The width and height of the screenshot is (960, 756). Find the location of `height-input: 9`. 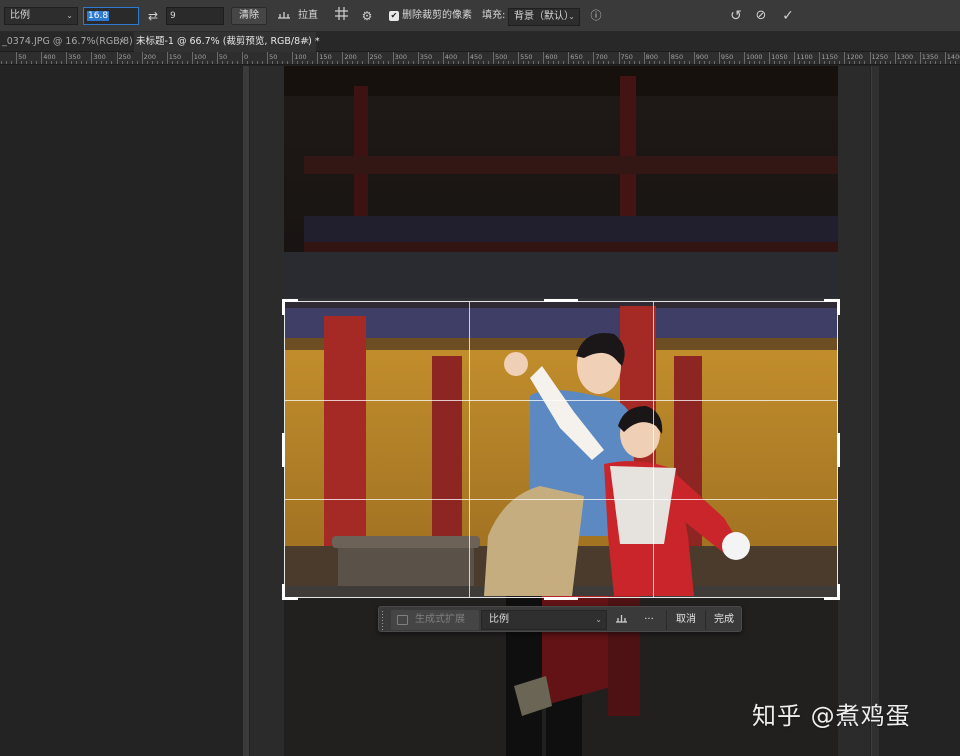

height-input: 9 is located at coordinates (195, 16).